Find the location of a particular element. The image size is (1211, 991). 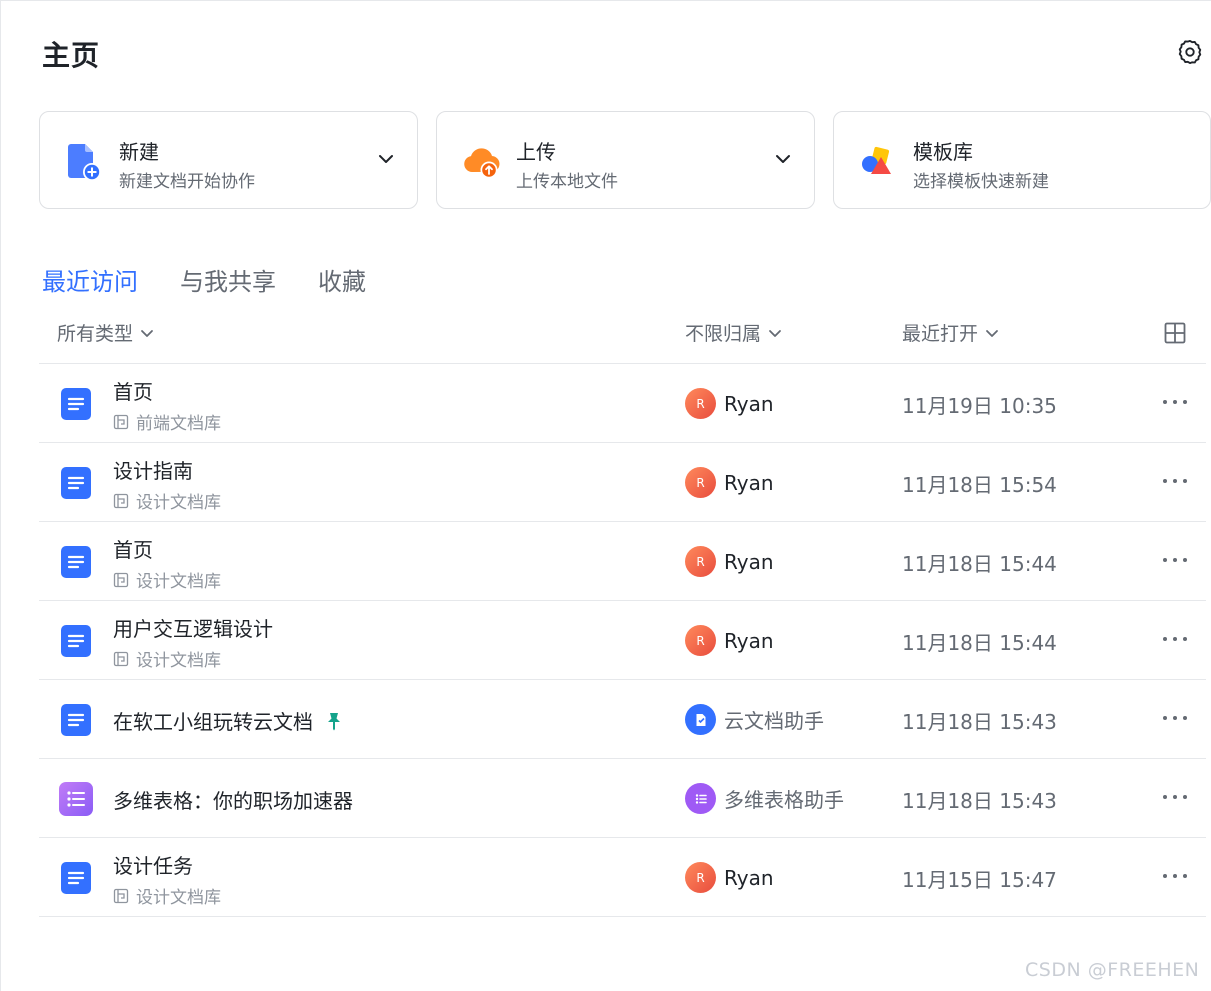

tab-recent: 最近访问 is located at coordinates (90, 279).